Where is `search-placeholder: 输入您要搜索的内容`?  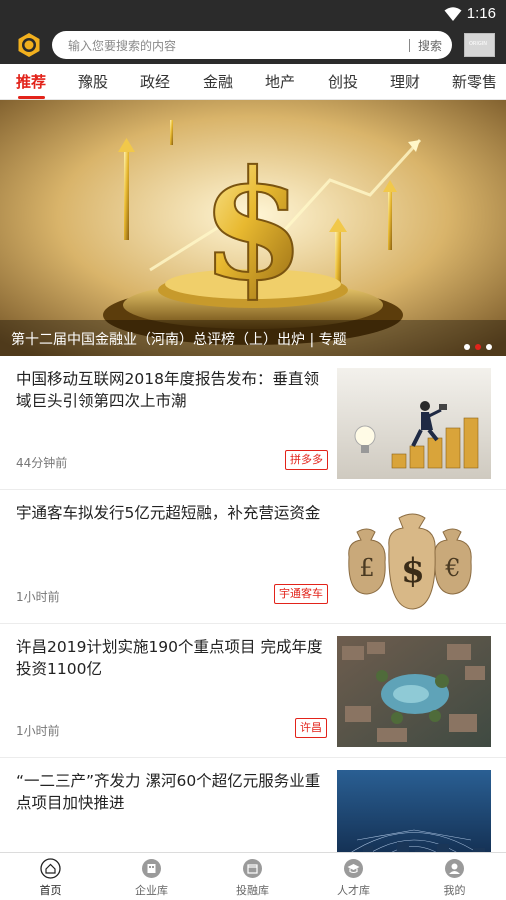
search-placeholder: 输入您要搜索的内容 is located at coordinates (122, 46).